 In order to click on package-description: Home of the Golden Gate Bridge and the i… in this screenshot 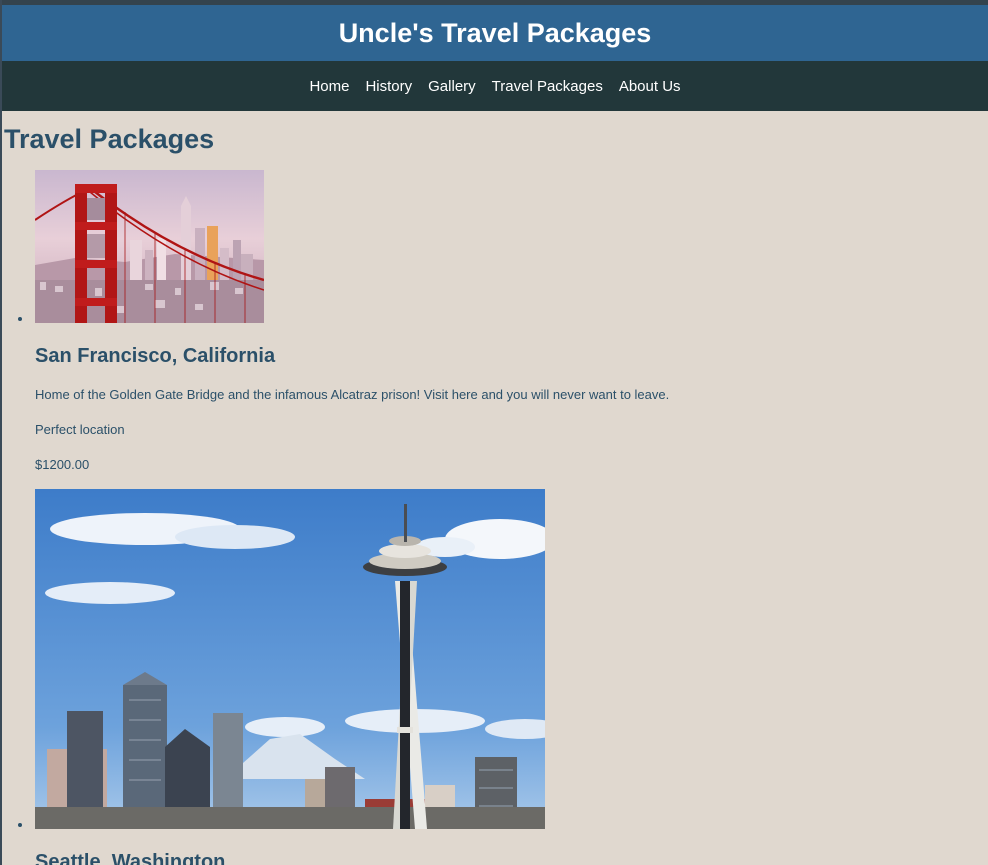, I will do `click(352, 394)`.